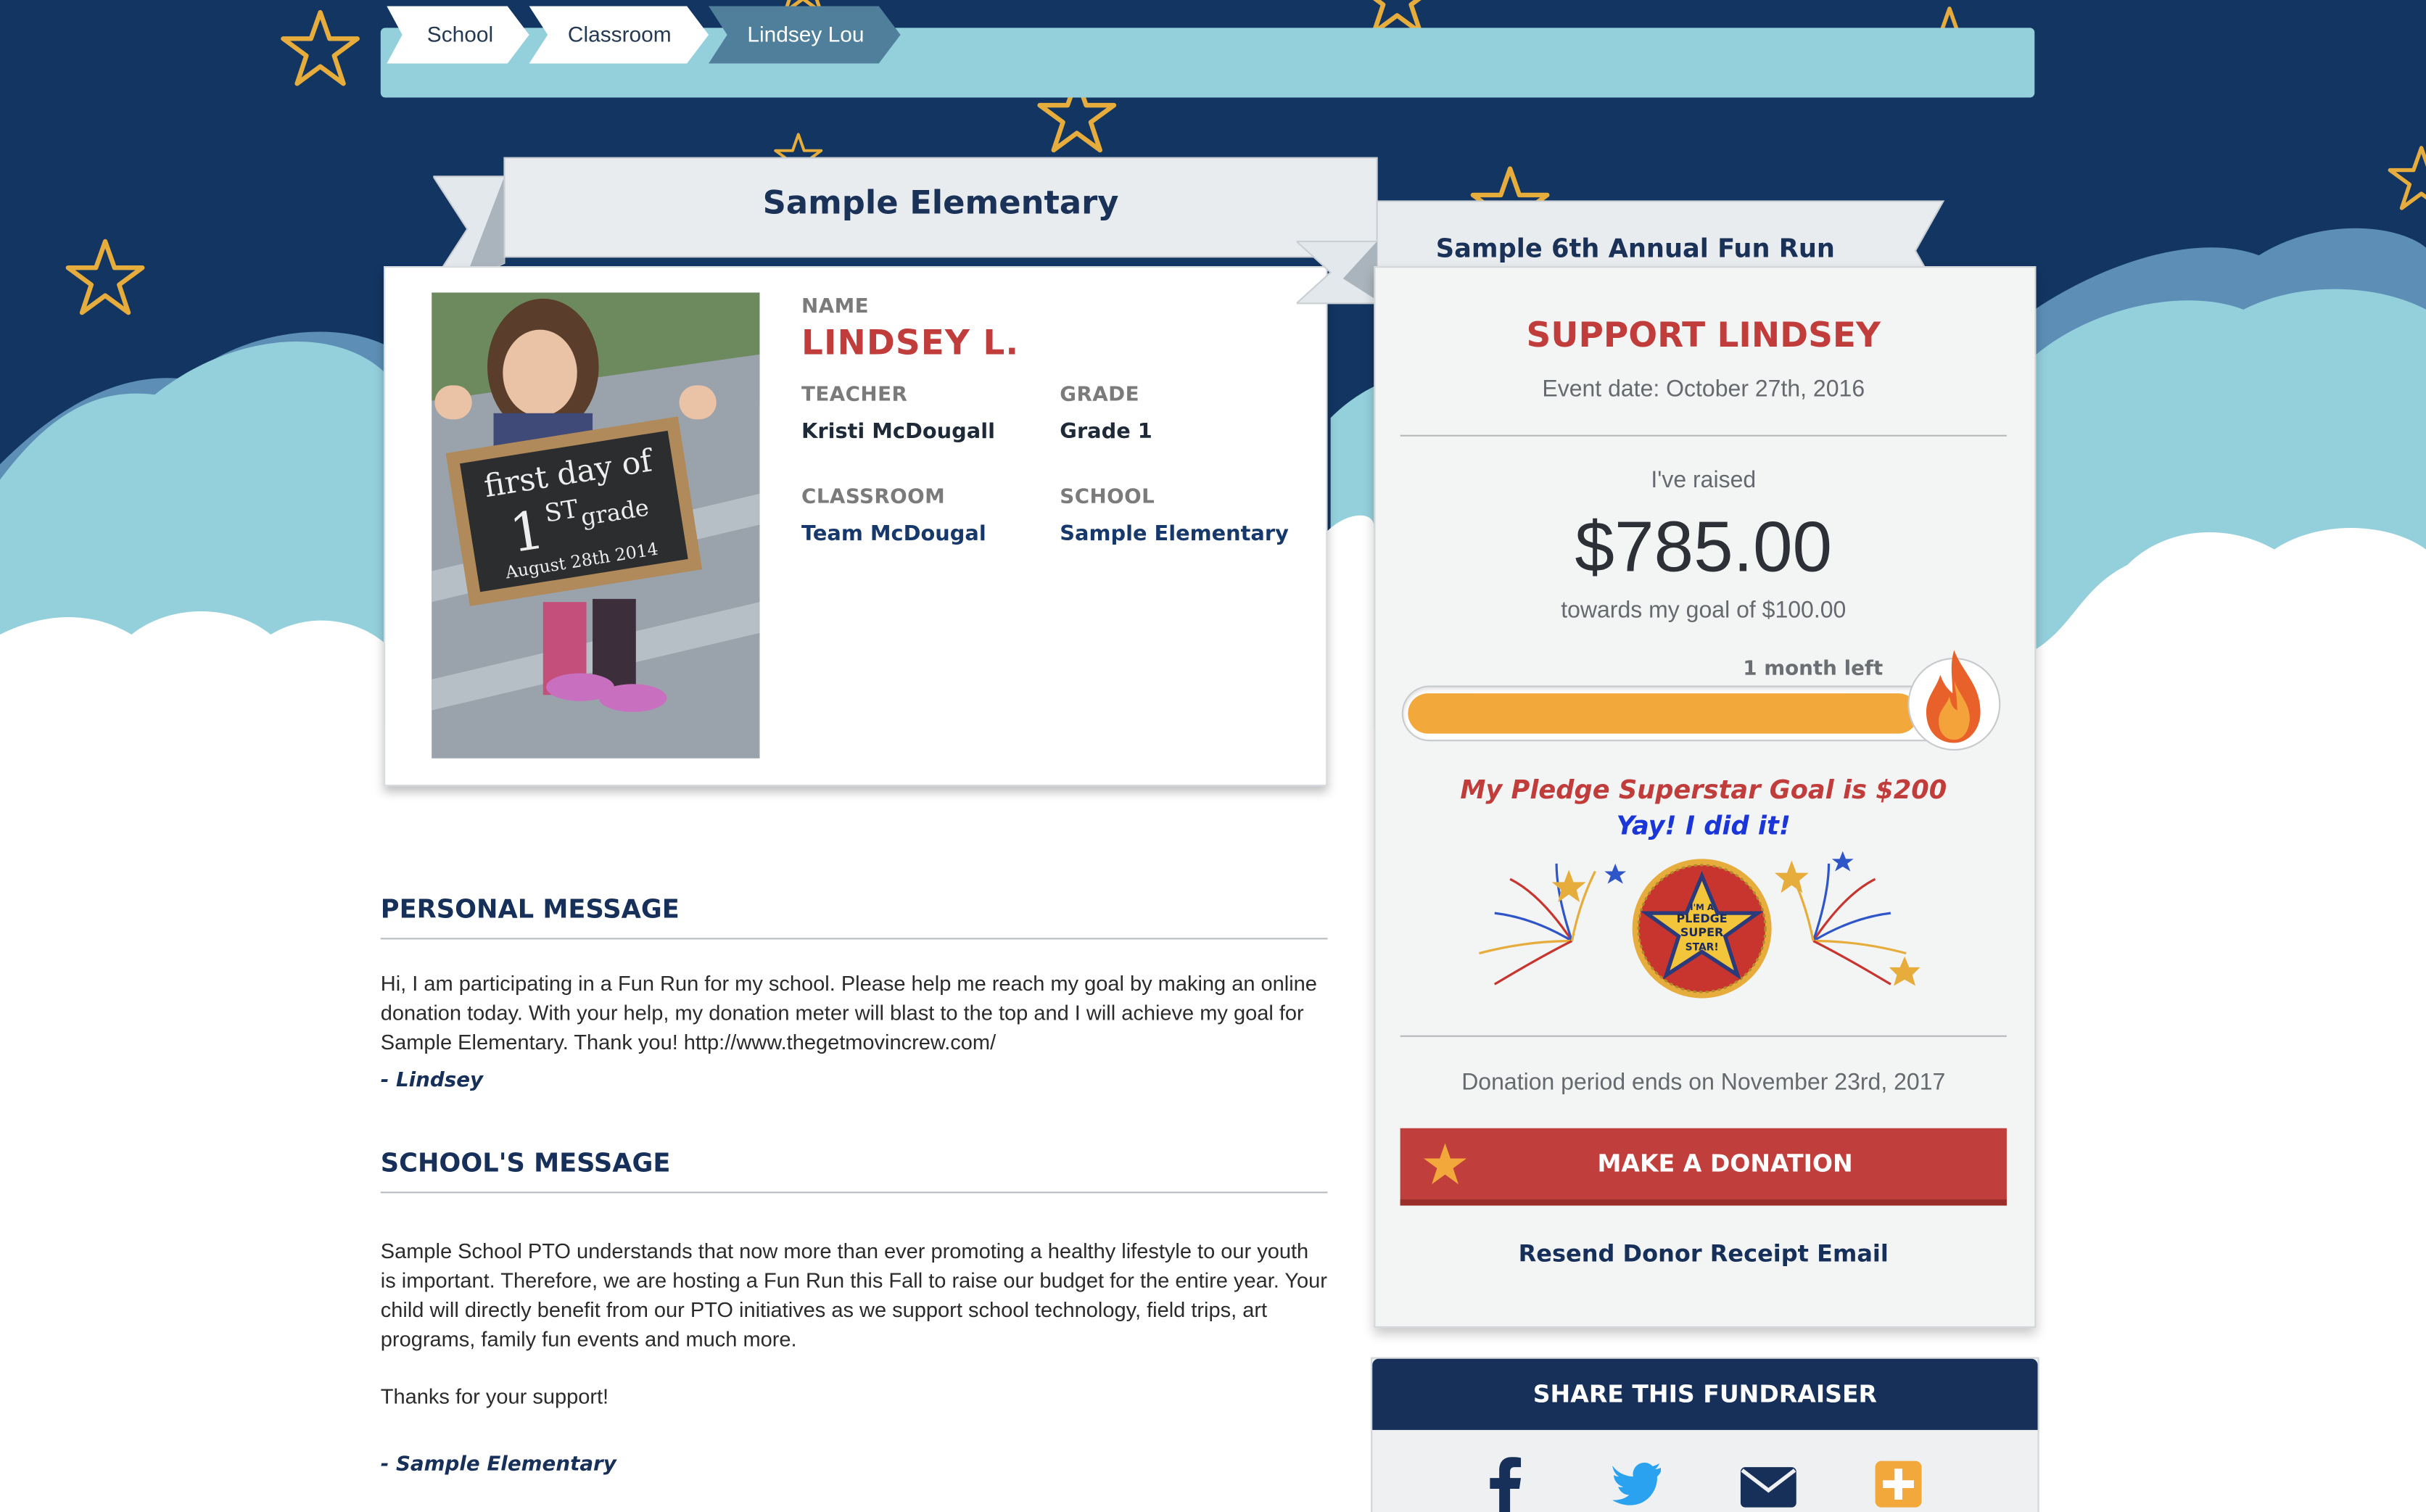 The image size is (2426, 1512). Describe the element at coordinates (1702, 907) in the screenshot. I see `badge-line-1: I'M A` at that location.